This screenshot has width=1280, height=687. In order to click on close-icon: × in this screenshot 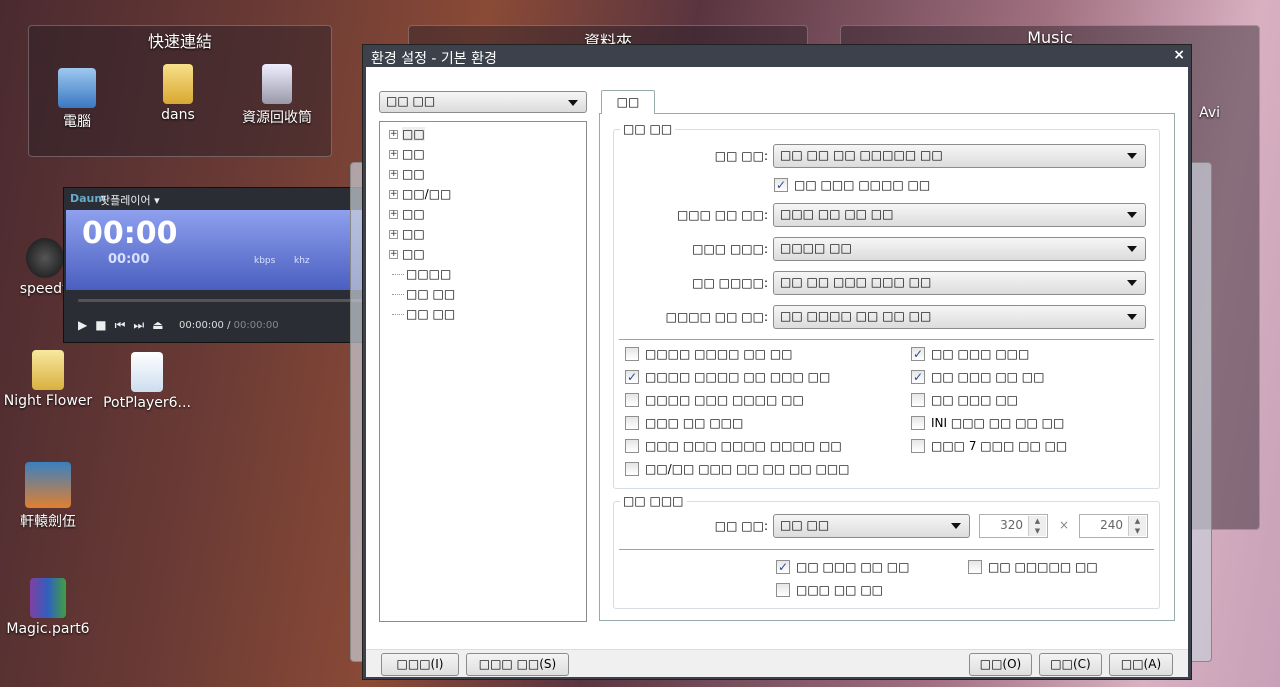, I will do `click(1179, 55)`.